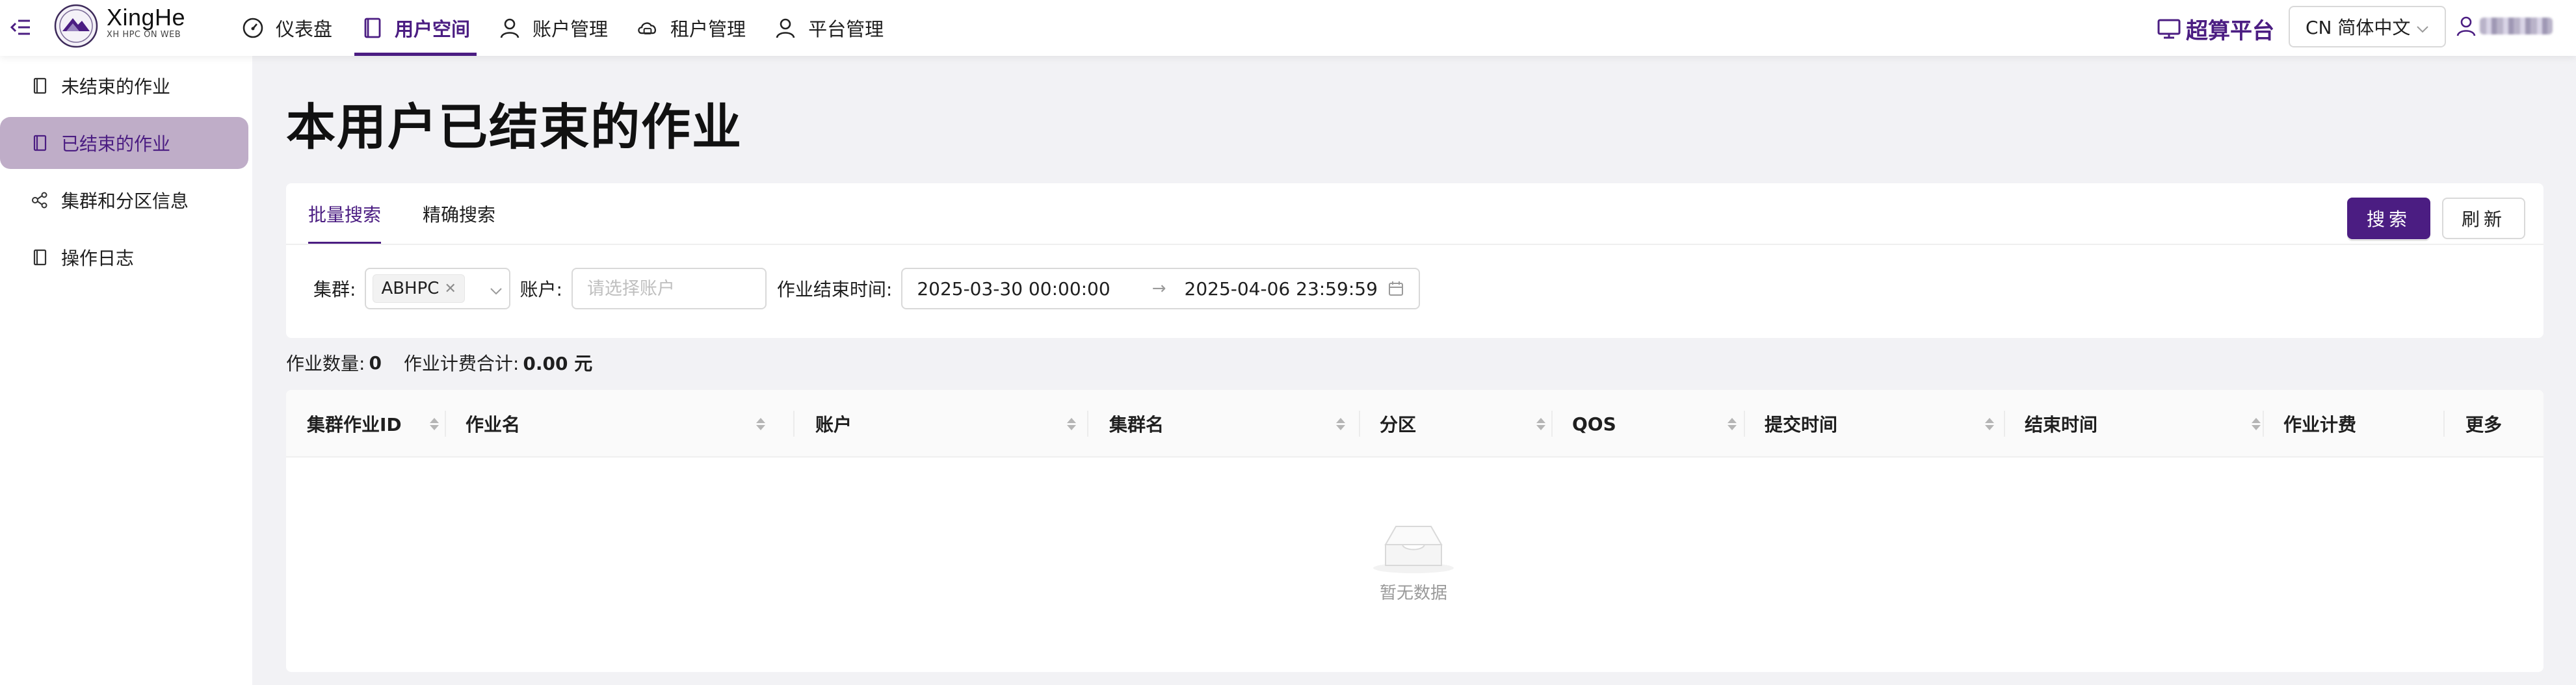  Describe the element at coordinates (21, 27) in the screenshot. I see `menu-fold-icon` at that location.